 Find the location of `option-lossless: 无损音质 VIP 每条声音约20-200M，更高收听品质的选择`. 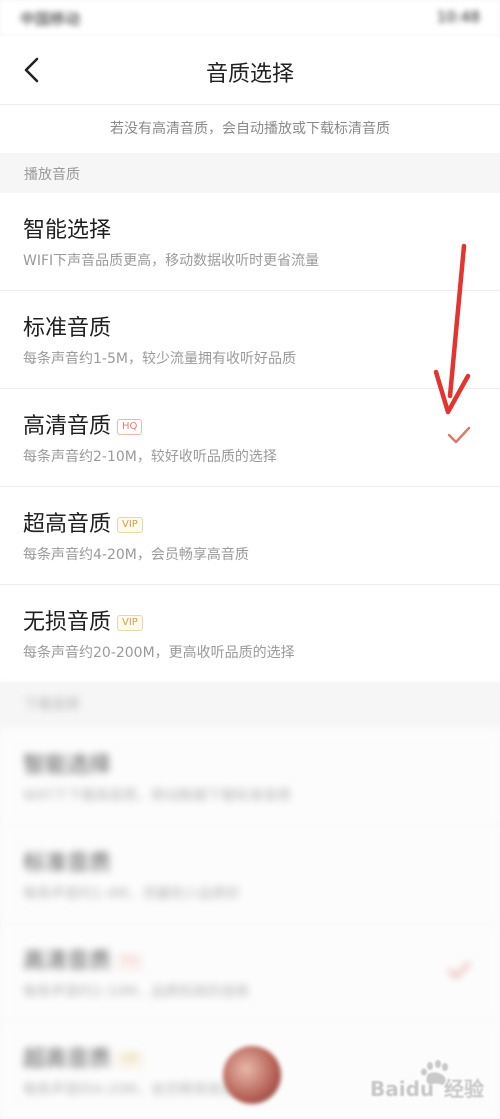

option-lossless: 无损音质 VIP 每条声音约20-200M，更高收听品质的选择 is located at coordinates (250, 633).